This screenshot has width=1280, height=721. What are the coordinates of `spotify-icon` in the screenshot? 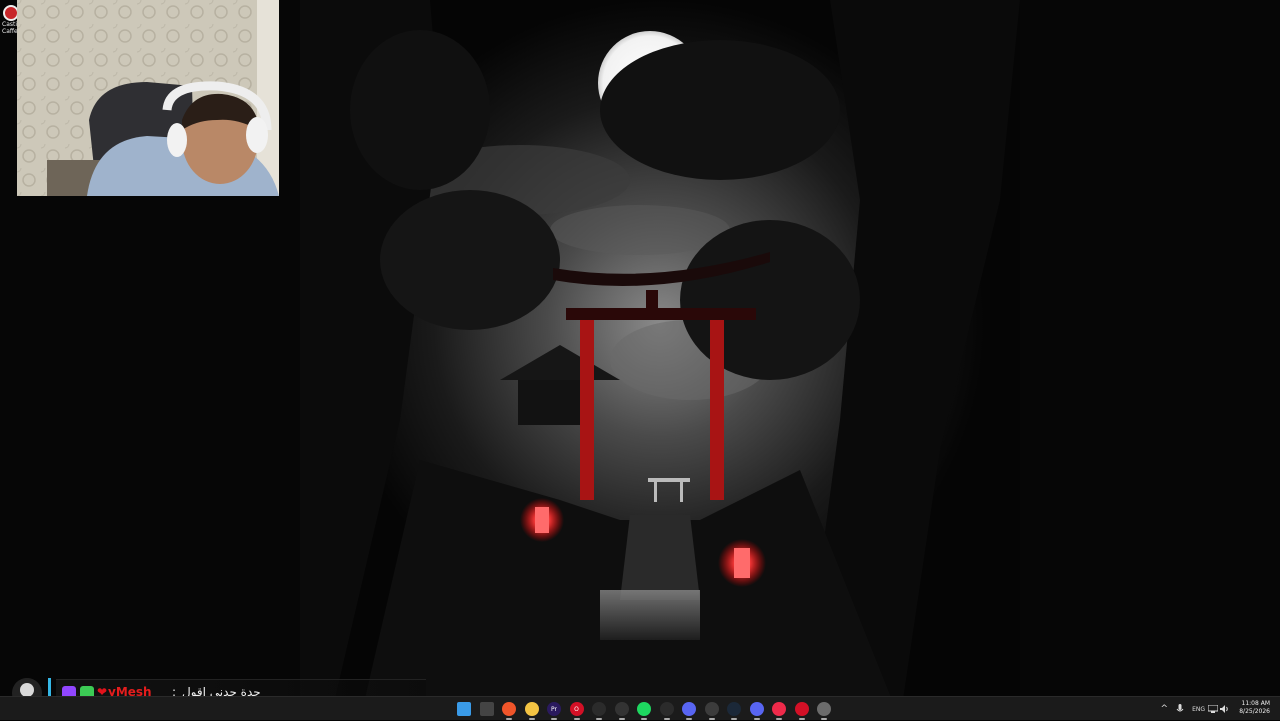 It's located at (644, 709).